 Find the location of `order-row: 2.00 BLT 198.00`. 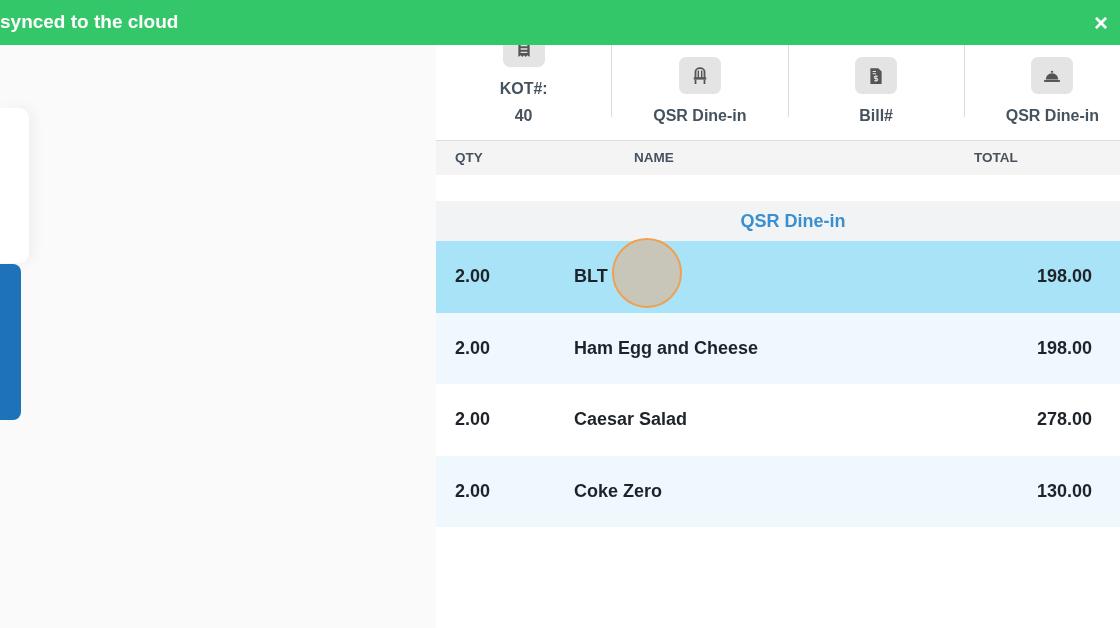

order-row: 2.00 BLT 198.00 is located at coordinates (778, 277).